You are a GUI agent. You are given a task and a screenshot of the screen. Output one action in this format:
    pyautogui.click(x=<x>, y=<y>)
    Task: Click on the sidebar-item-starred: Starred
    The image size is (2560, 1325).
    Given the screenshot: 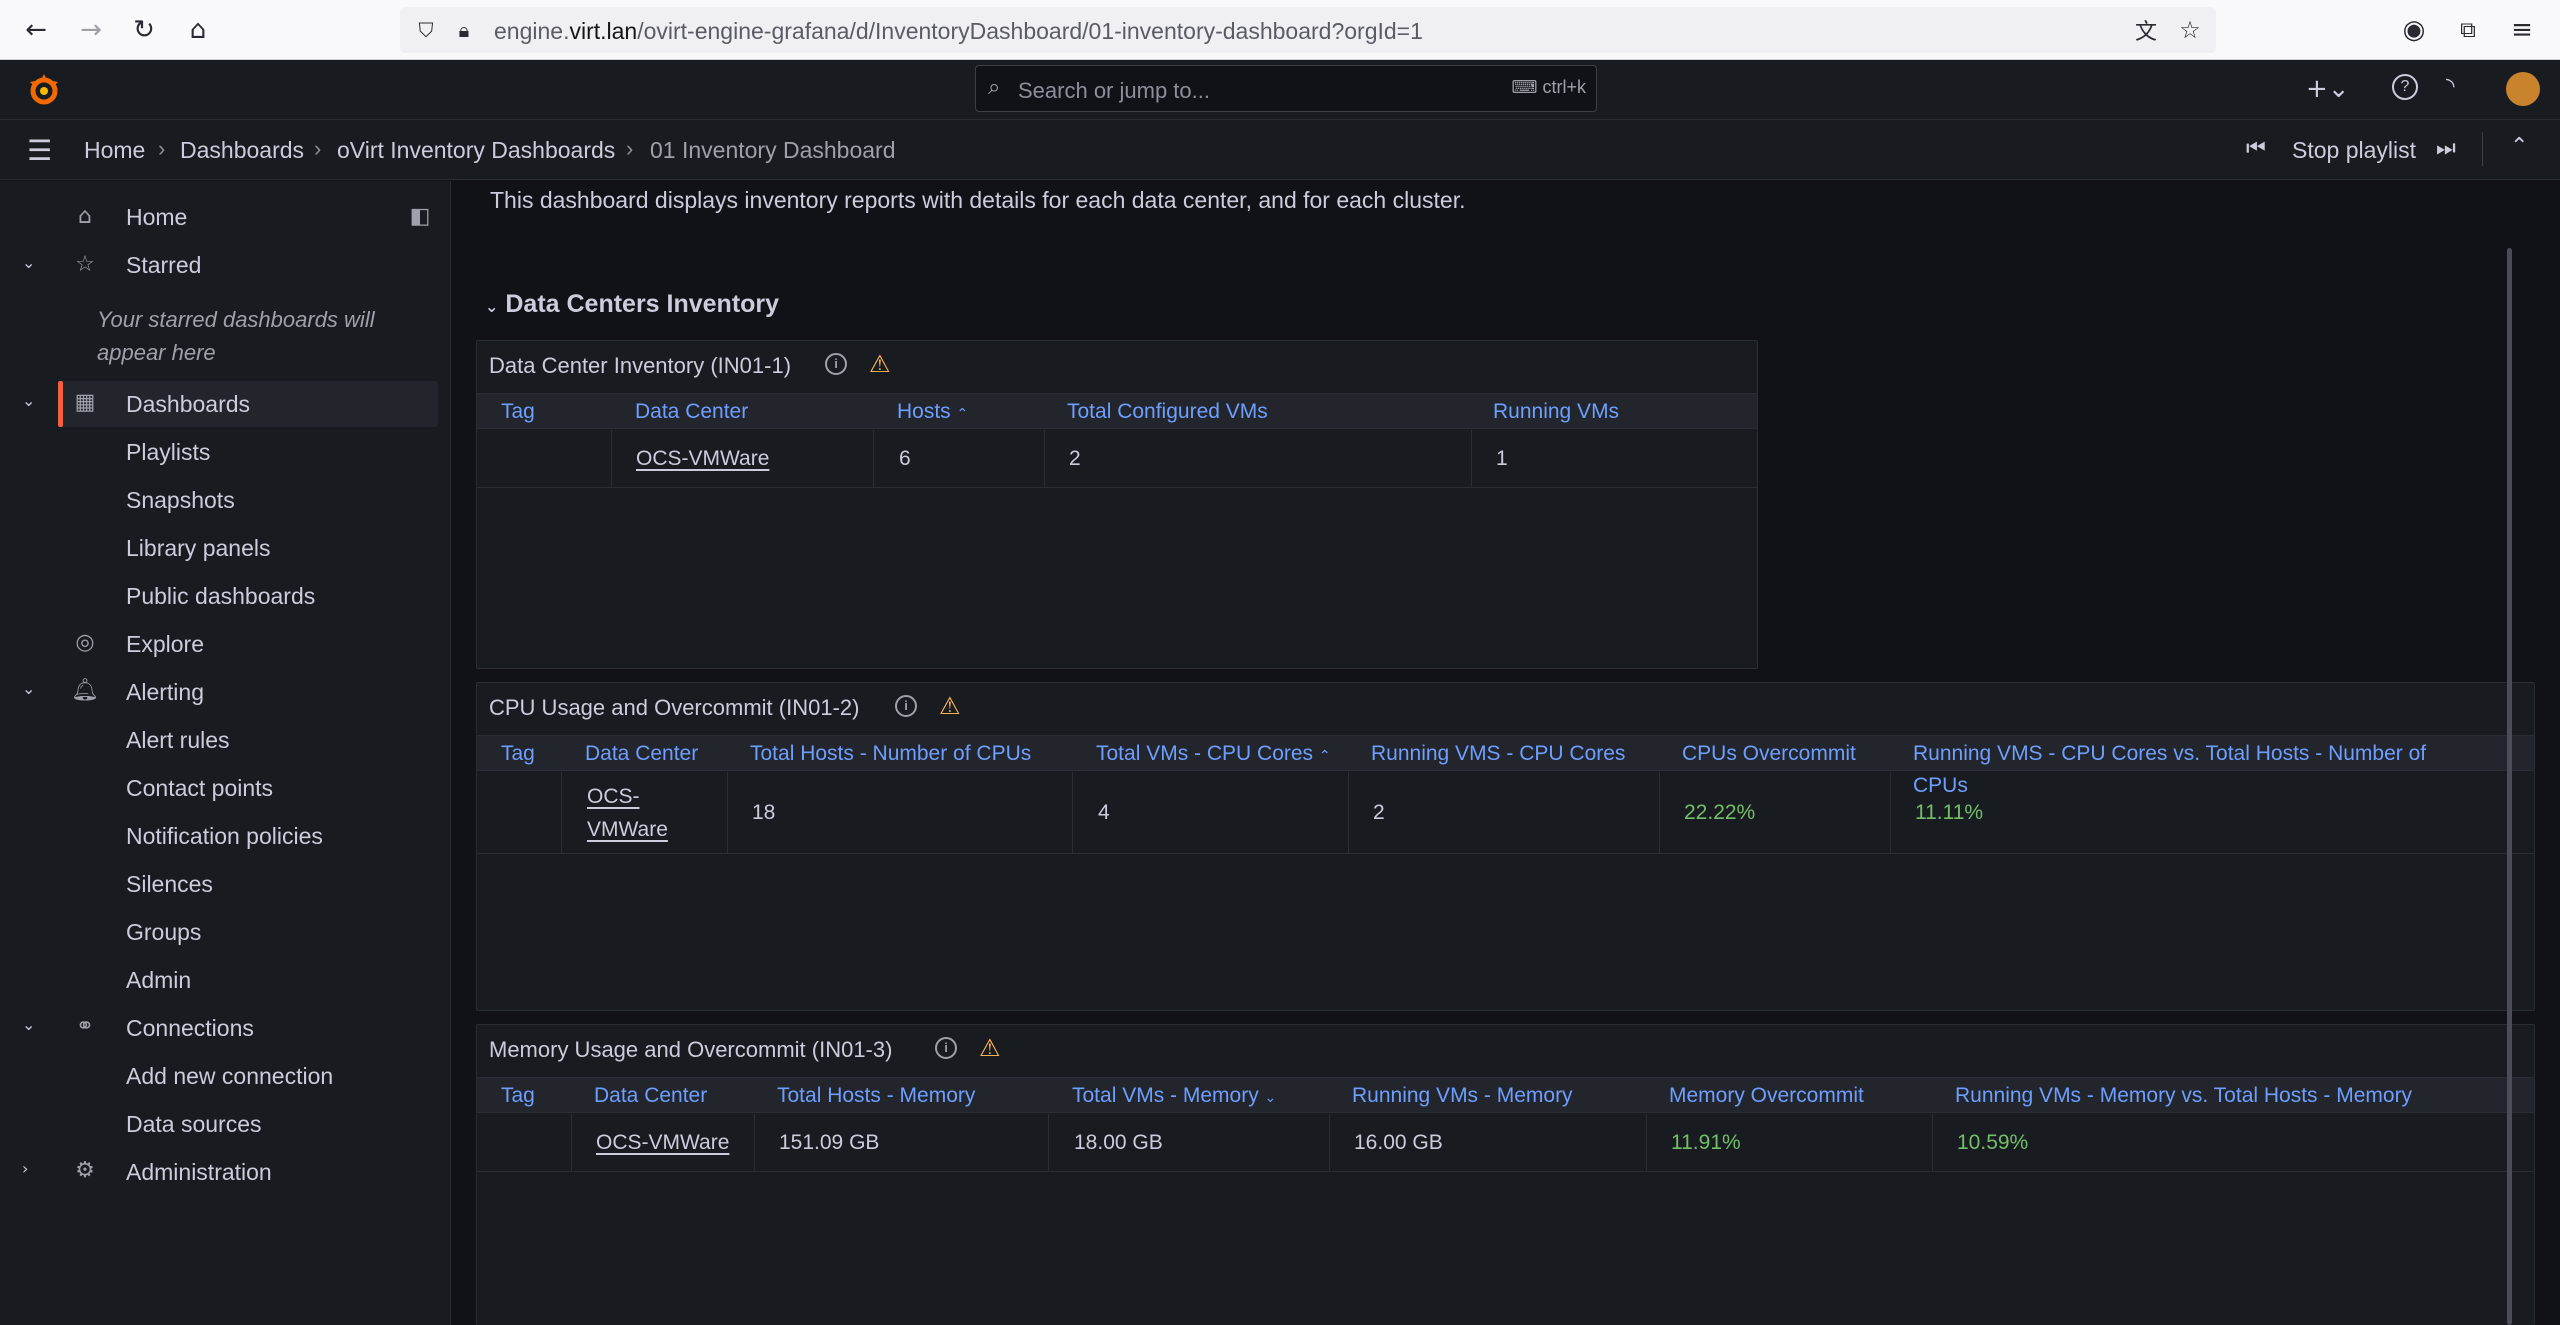 What is the action you would take?
    pyautogui.click(x=163, y=265)
    